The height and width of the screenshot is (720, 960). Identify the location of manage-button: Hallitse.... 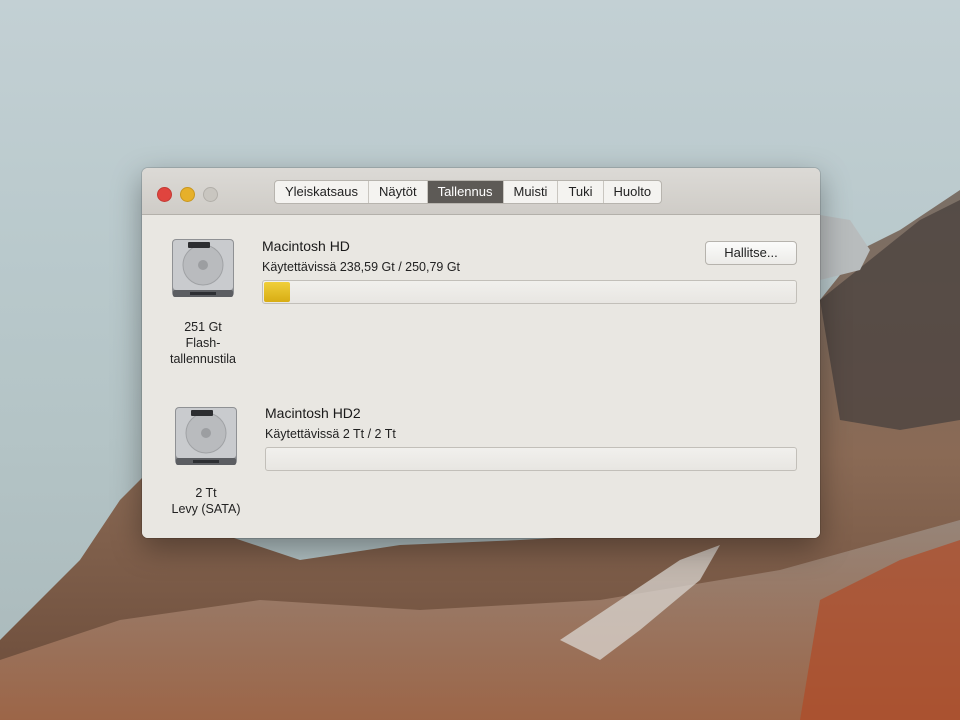
(751, 253).